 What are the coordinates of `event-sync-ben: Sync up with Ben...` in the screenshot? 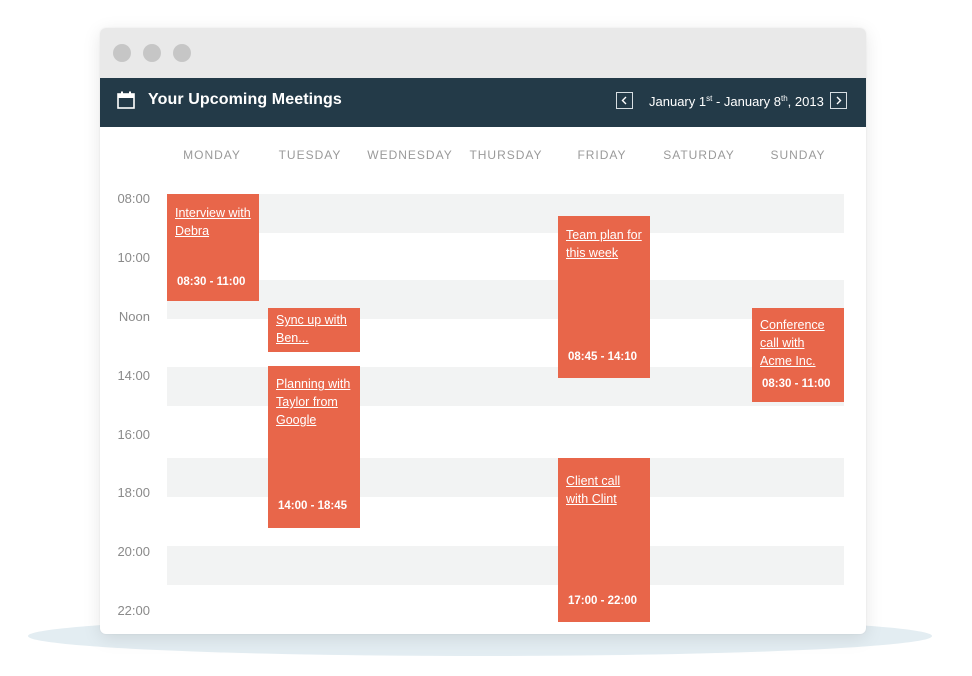 It's located at (314, 330).